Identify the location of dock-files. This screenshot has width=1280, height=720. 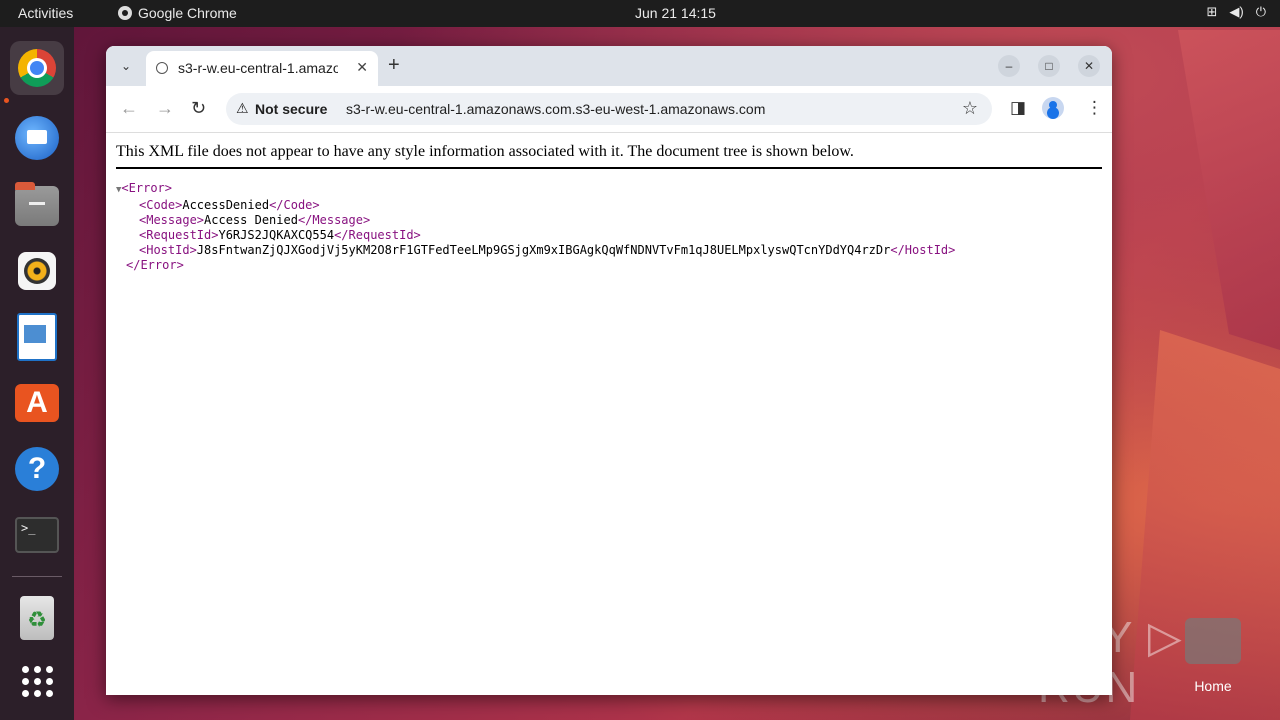
(37, 206).